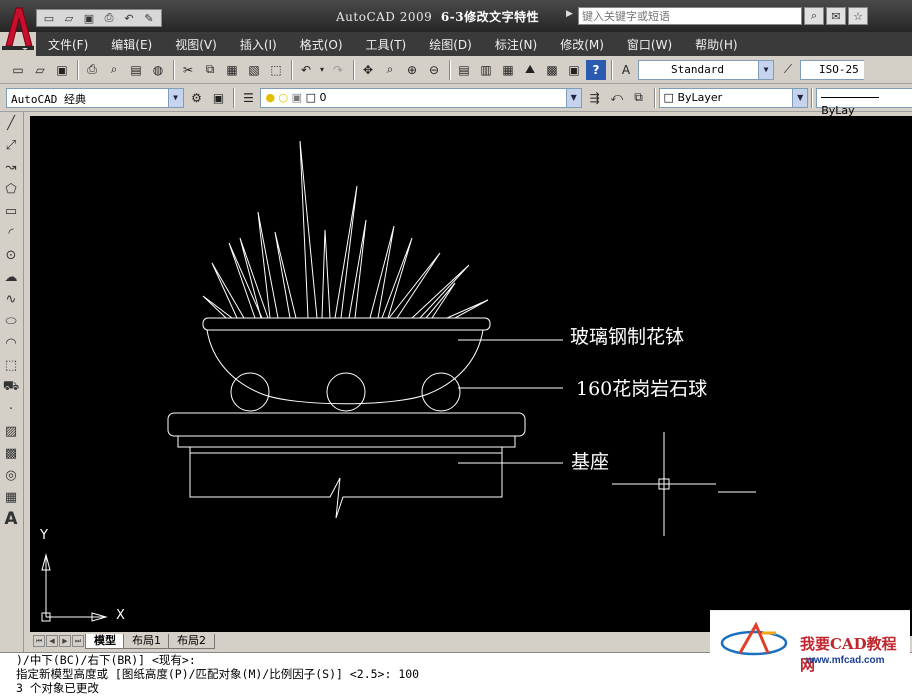 The image size is (912, 696). What do you see at coordinates (276, 70) in the screenshot?
I see `block-editor-icon: ⬚` at bounding box center [276, 70].